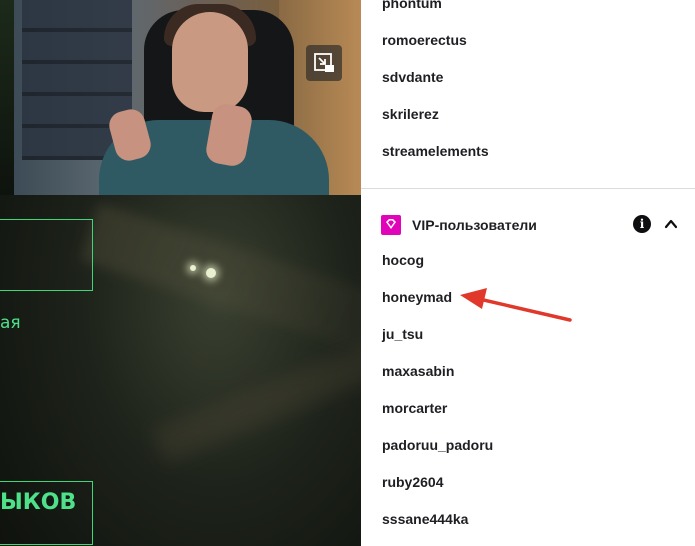 The height and width of the screenshot is (546, 695). What do you see at coordinates (10, 323) in the screenshot?
I see `game-hud-text: ая` at bounding box center [10, 323].